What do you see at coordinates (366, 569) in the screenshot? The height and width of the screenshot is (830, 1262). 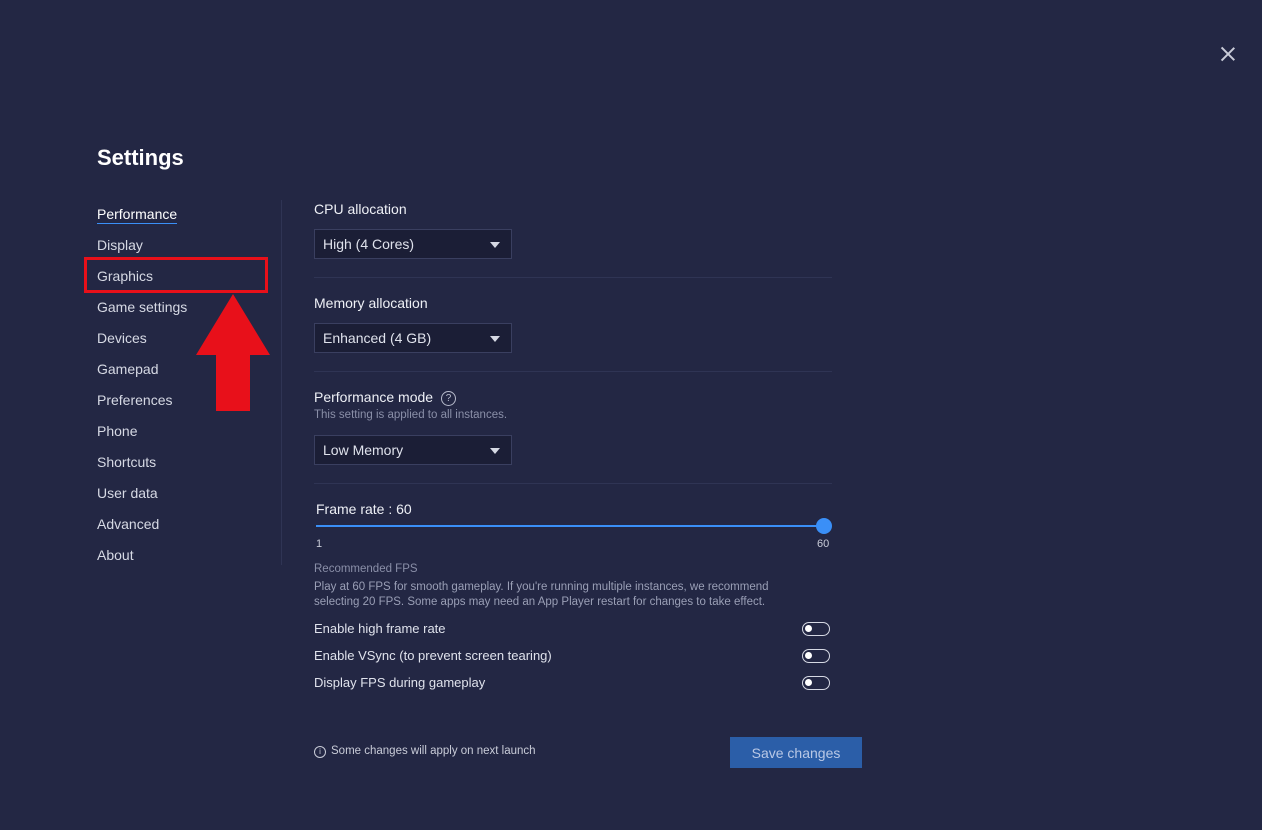 I see `recommended-fps-title: Recommended FPS` at bounding box center [366, 569].